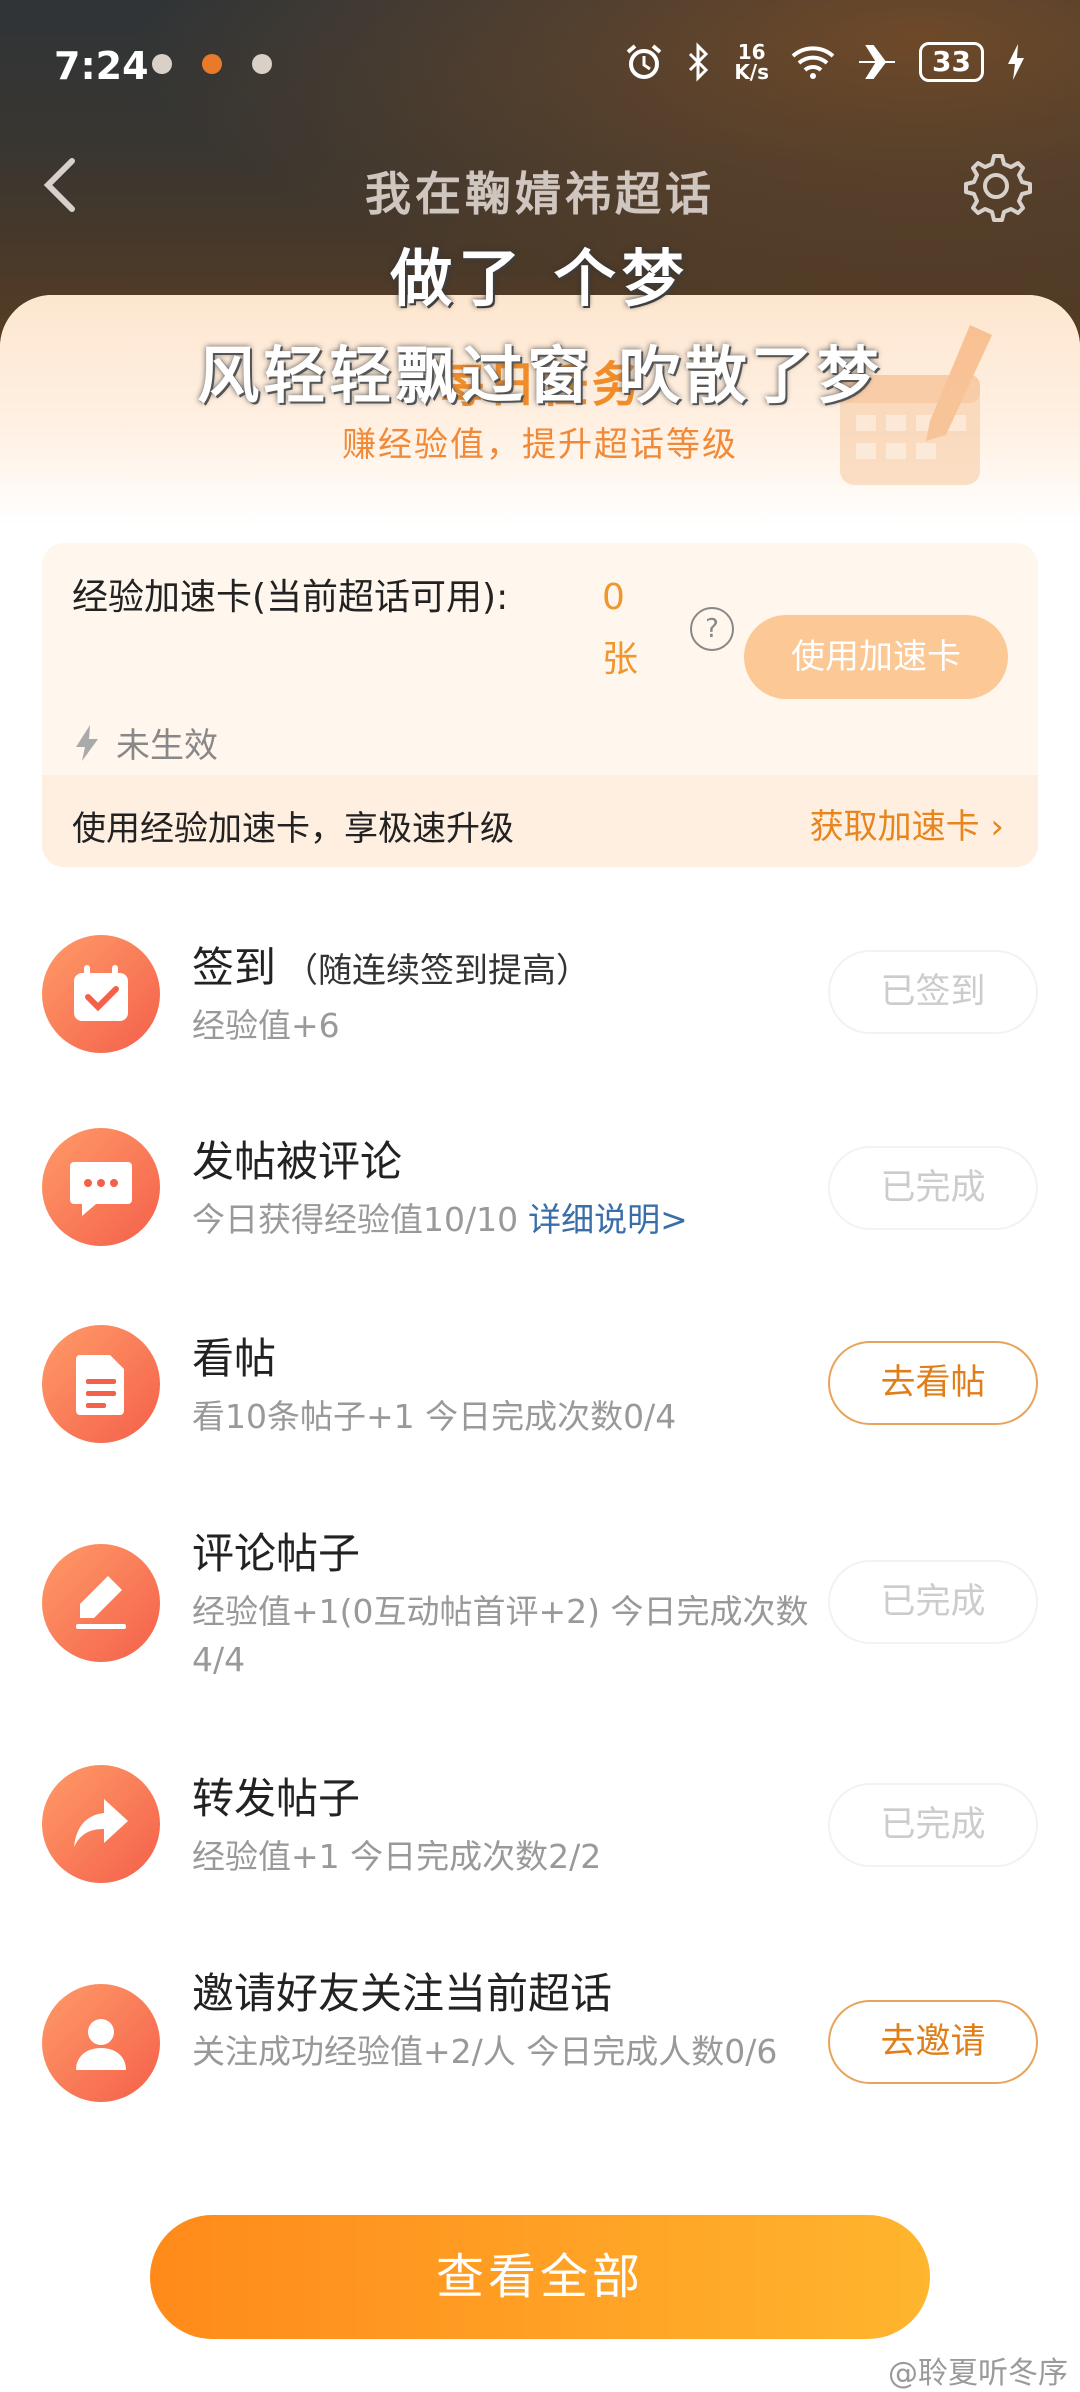 Image resolution: width=1080 pixels, height=2392 pixels. What do you see at coordinates (101, 1603) in the screenshot?
I see `edit-pen-icon` at bounding box center [101, 1603].